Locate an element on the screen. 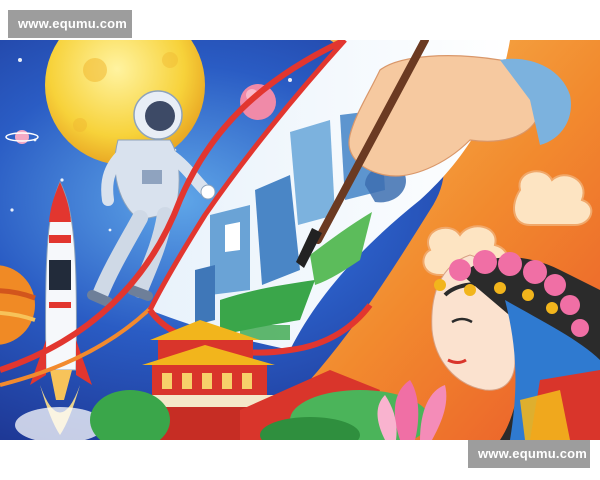 This screenshot has height=480, width=600. watermark-bottom: www.equmu.com is located at coordinates (529, 454).